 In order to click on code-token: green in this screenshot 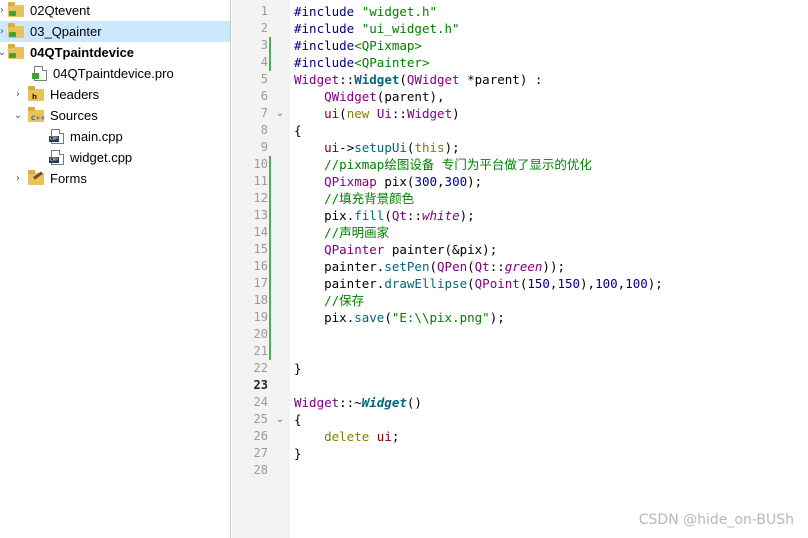, I will do `click(523, 266)`.